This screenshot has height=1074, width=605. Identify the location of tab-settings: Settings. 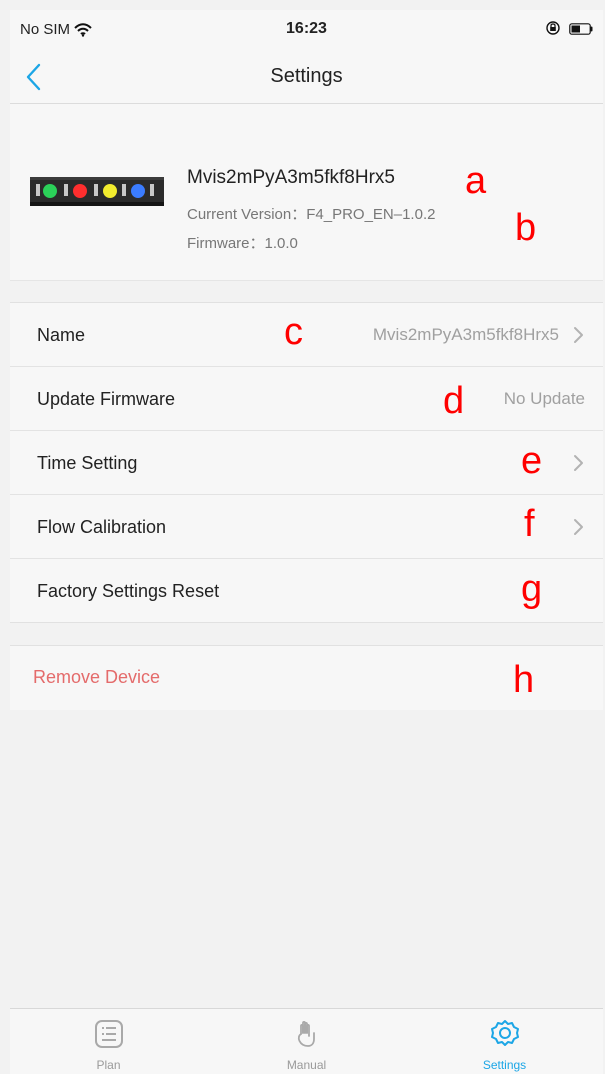
(504, 1041).